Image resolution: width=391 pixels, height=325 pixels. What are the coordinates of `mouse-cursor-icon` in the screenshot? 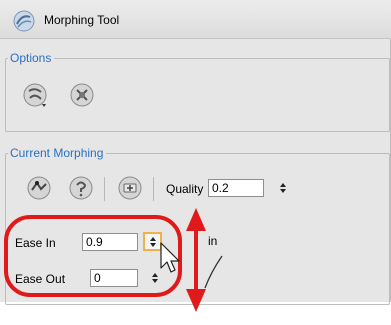 It's located at (170, 257).